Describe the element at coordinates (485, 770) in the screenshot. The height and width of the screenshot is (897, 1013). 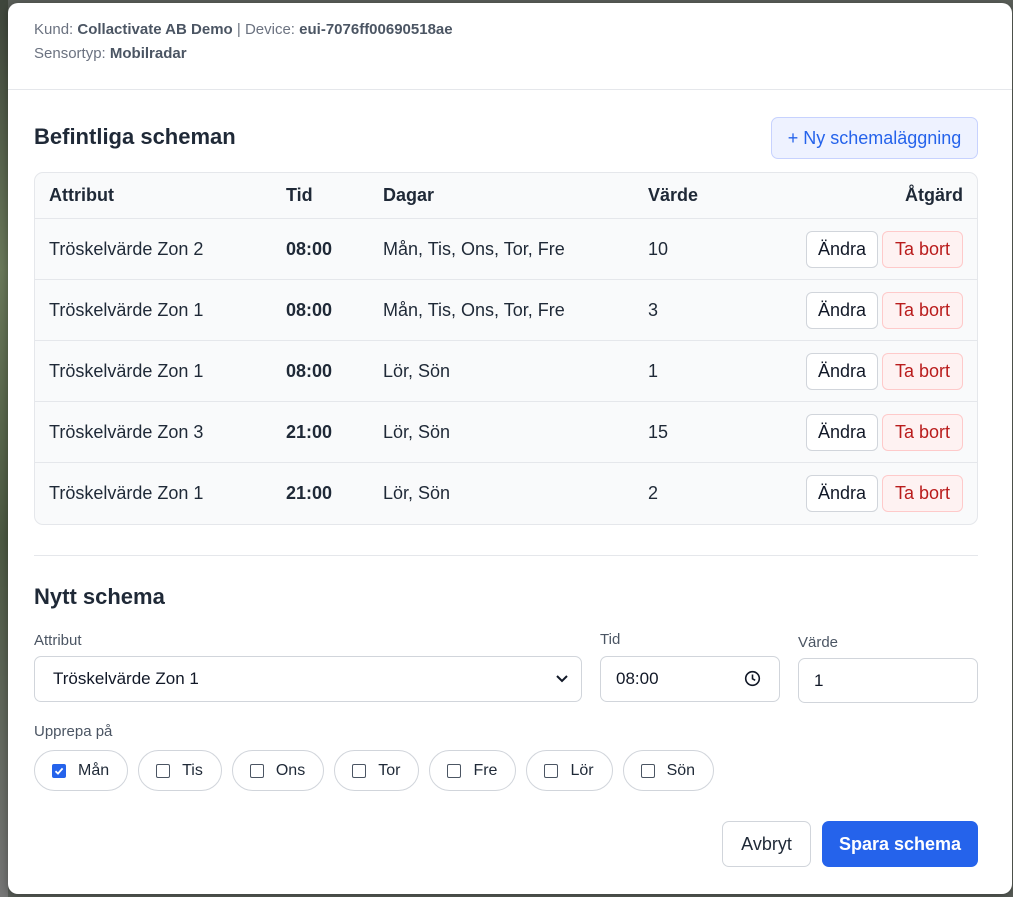
I see `weekday-label: Fre` at that location.